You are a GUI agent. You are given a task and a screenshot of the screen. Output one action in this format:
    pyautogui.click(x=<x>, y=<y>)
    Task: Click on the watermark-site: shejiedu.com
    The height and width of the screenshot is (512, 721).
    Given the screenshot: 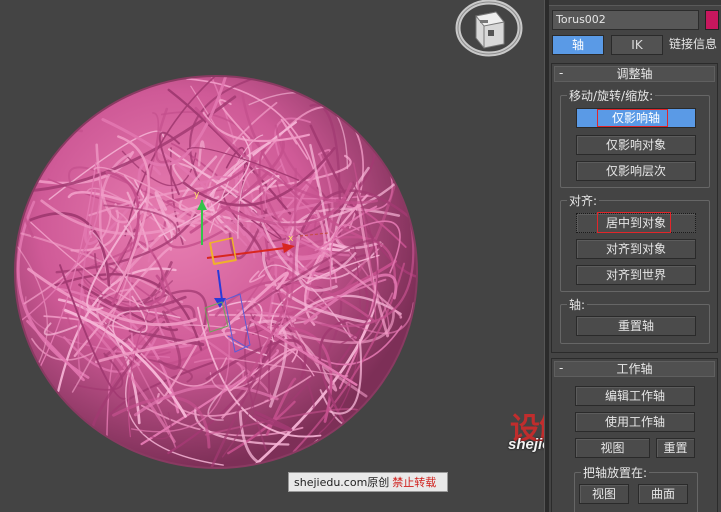 What is the action you would take?
    pyautogui.click(x=331, y=482)
    